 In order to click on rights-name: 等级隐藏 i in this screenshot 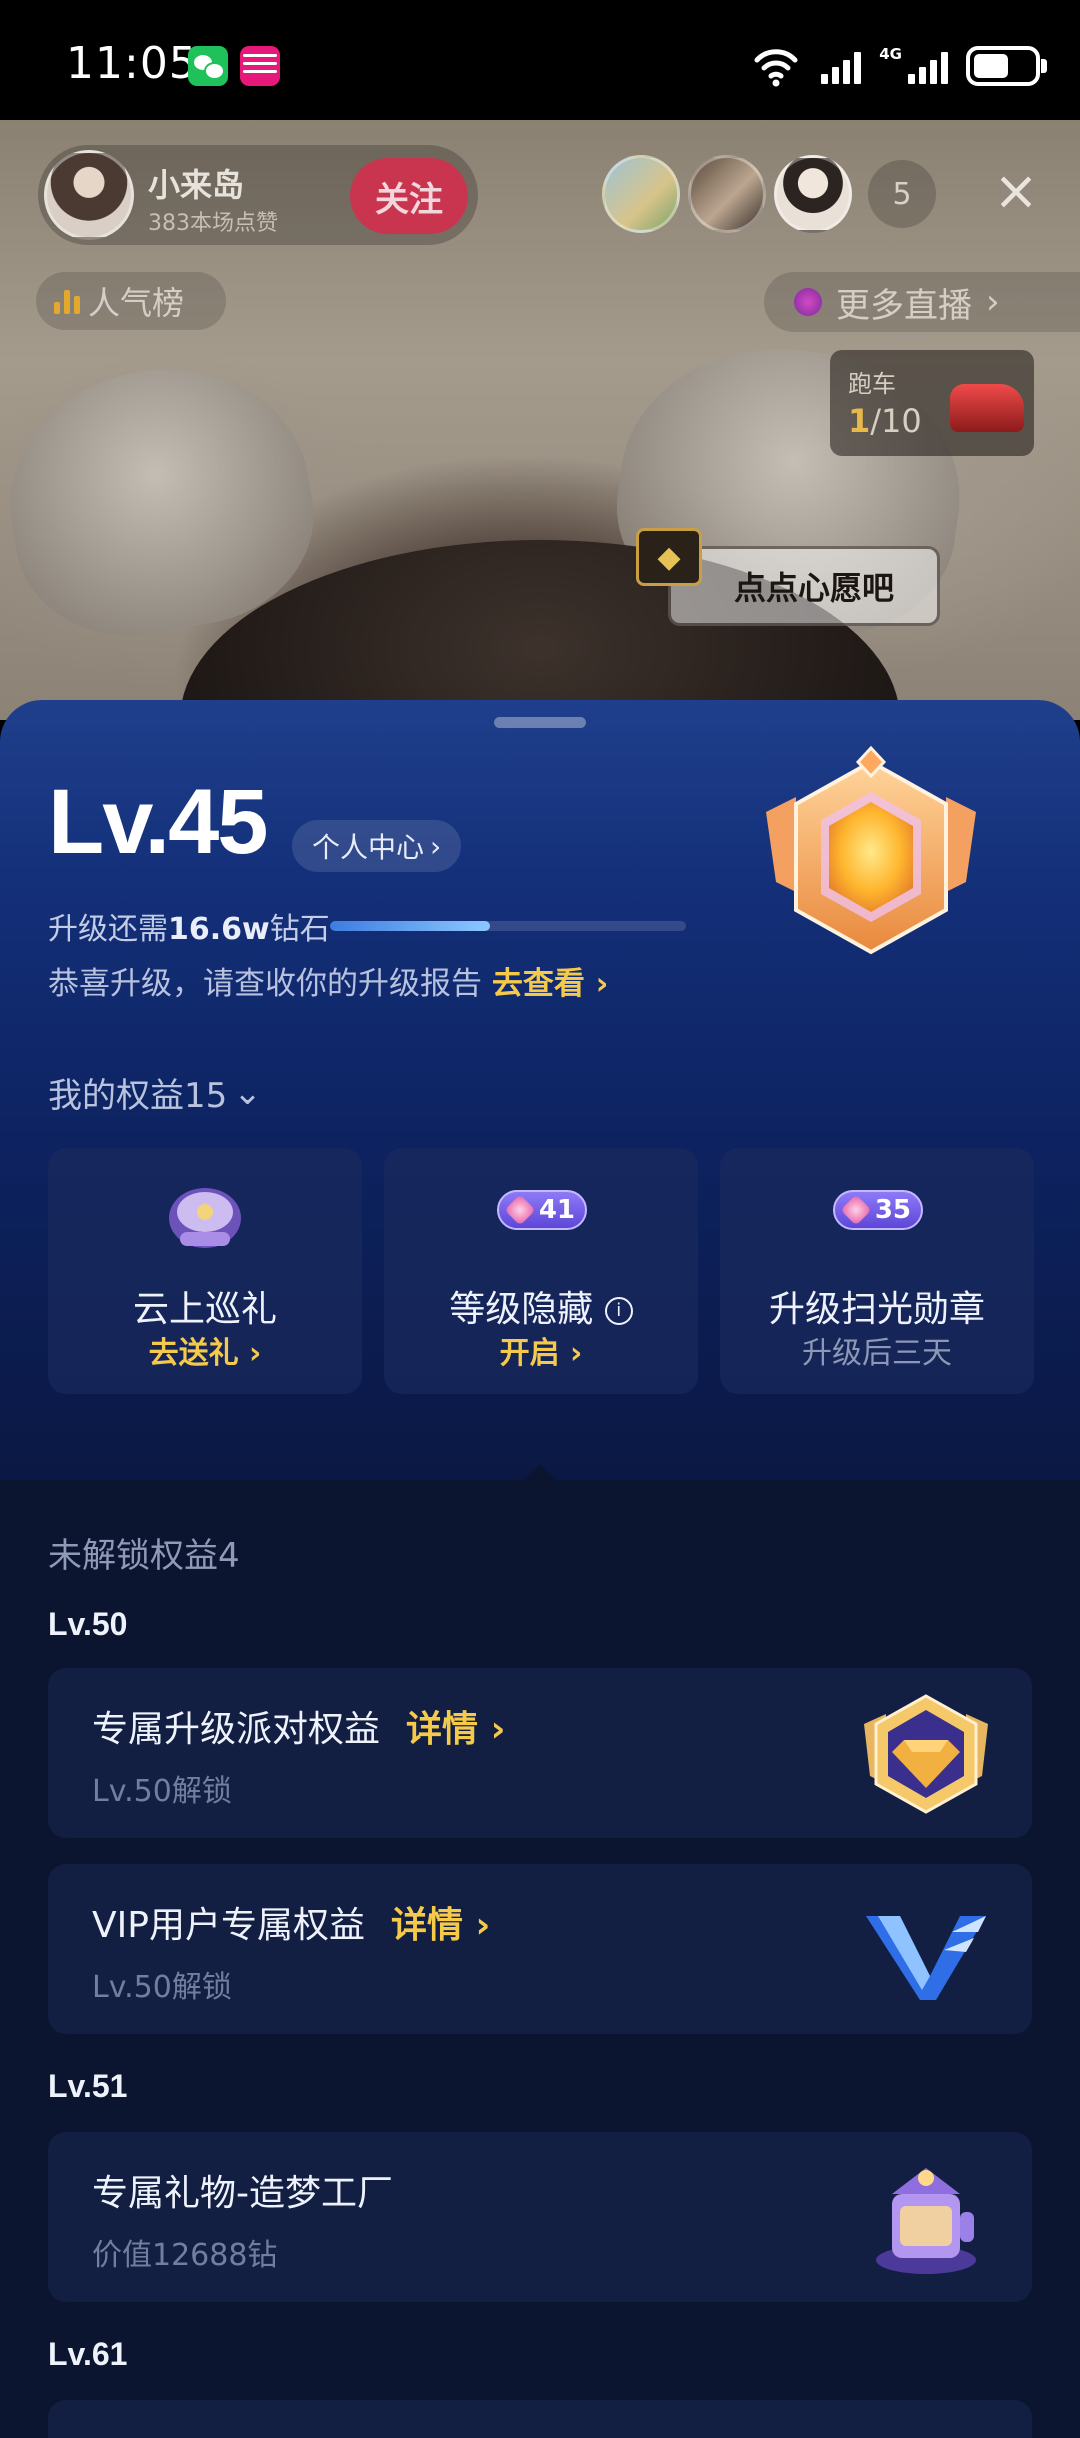, I will do `click(541, 1306)`.